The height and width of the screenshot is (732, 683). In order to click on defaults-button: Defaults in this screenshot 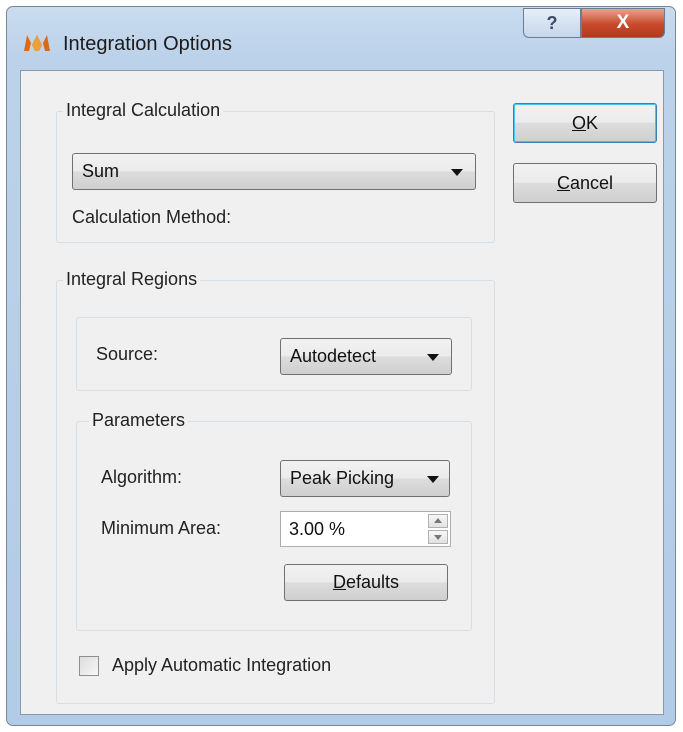, I will do `click(366, 582)`.